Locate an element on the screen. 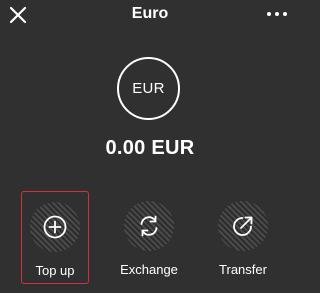 The image size is (320, 293). more-horizontal-icon is located at coordinates (277, 14).